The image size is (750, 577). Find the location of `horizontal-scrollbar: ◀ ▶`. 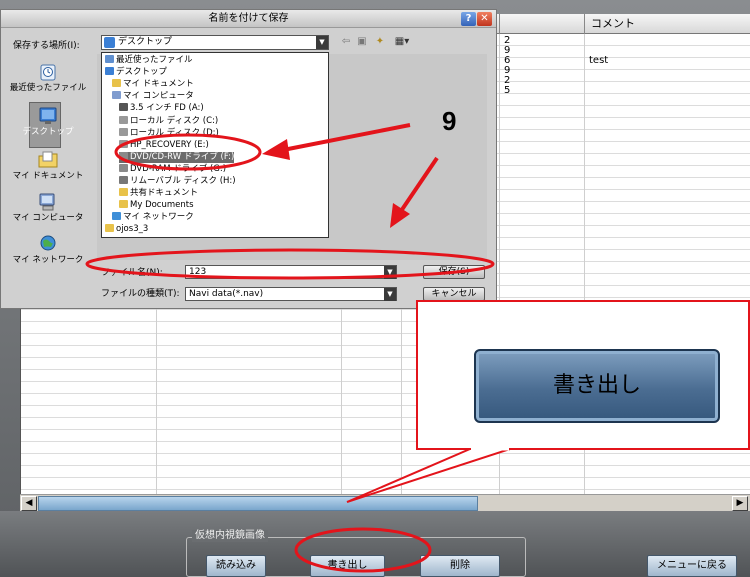

horizontal-scrollbar: ◀ ▶ is located at coordinates (385, 502).